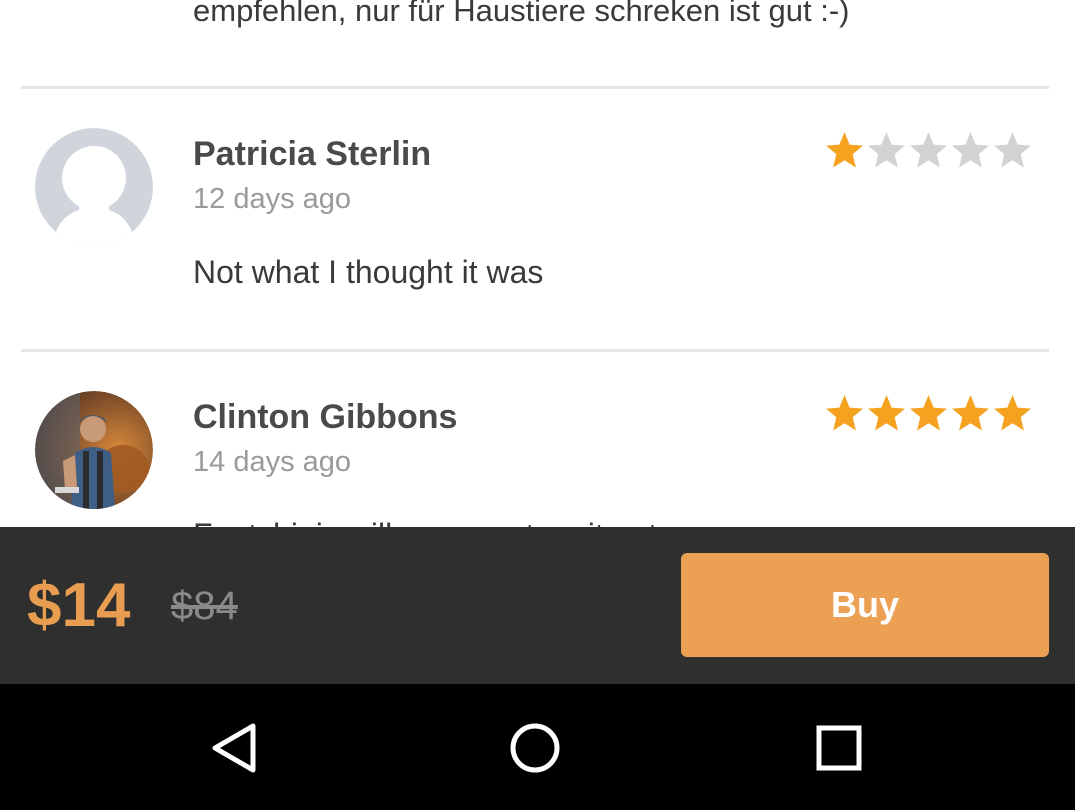  Describe the element at coordinates (272, 199) in the screenshot. I see `review-date: 12 days ago` at that location.